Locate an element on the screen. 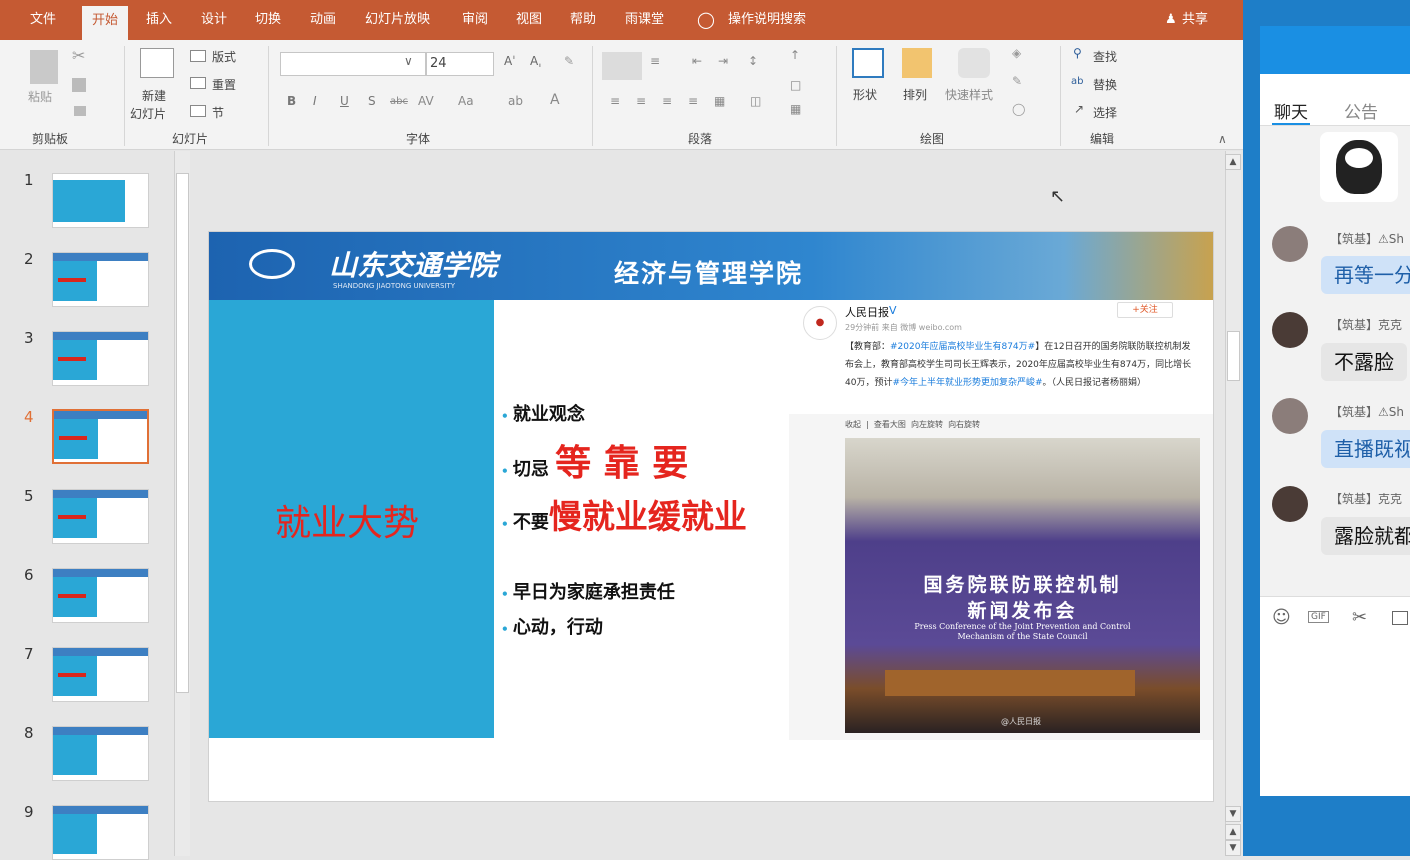  scissors-icon: ✂ is located at coordinates (1359, 617).